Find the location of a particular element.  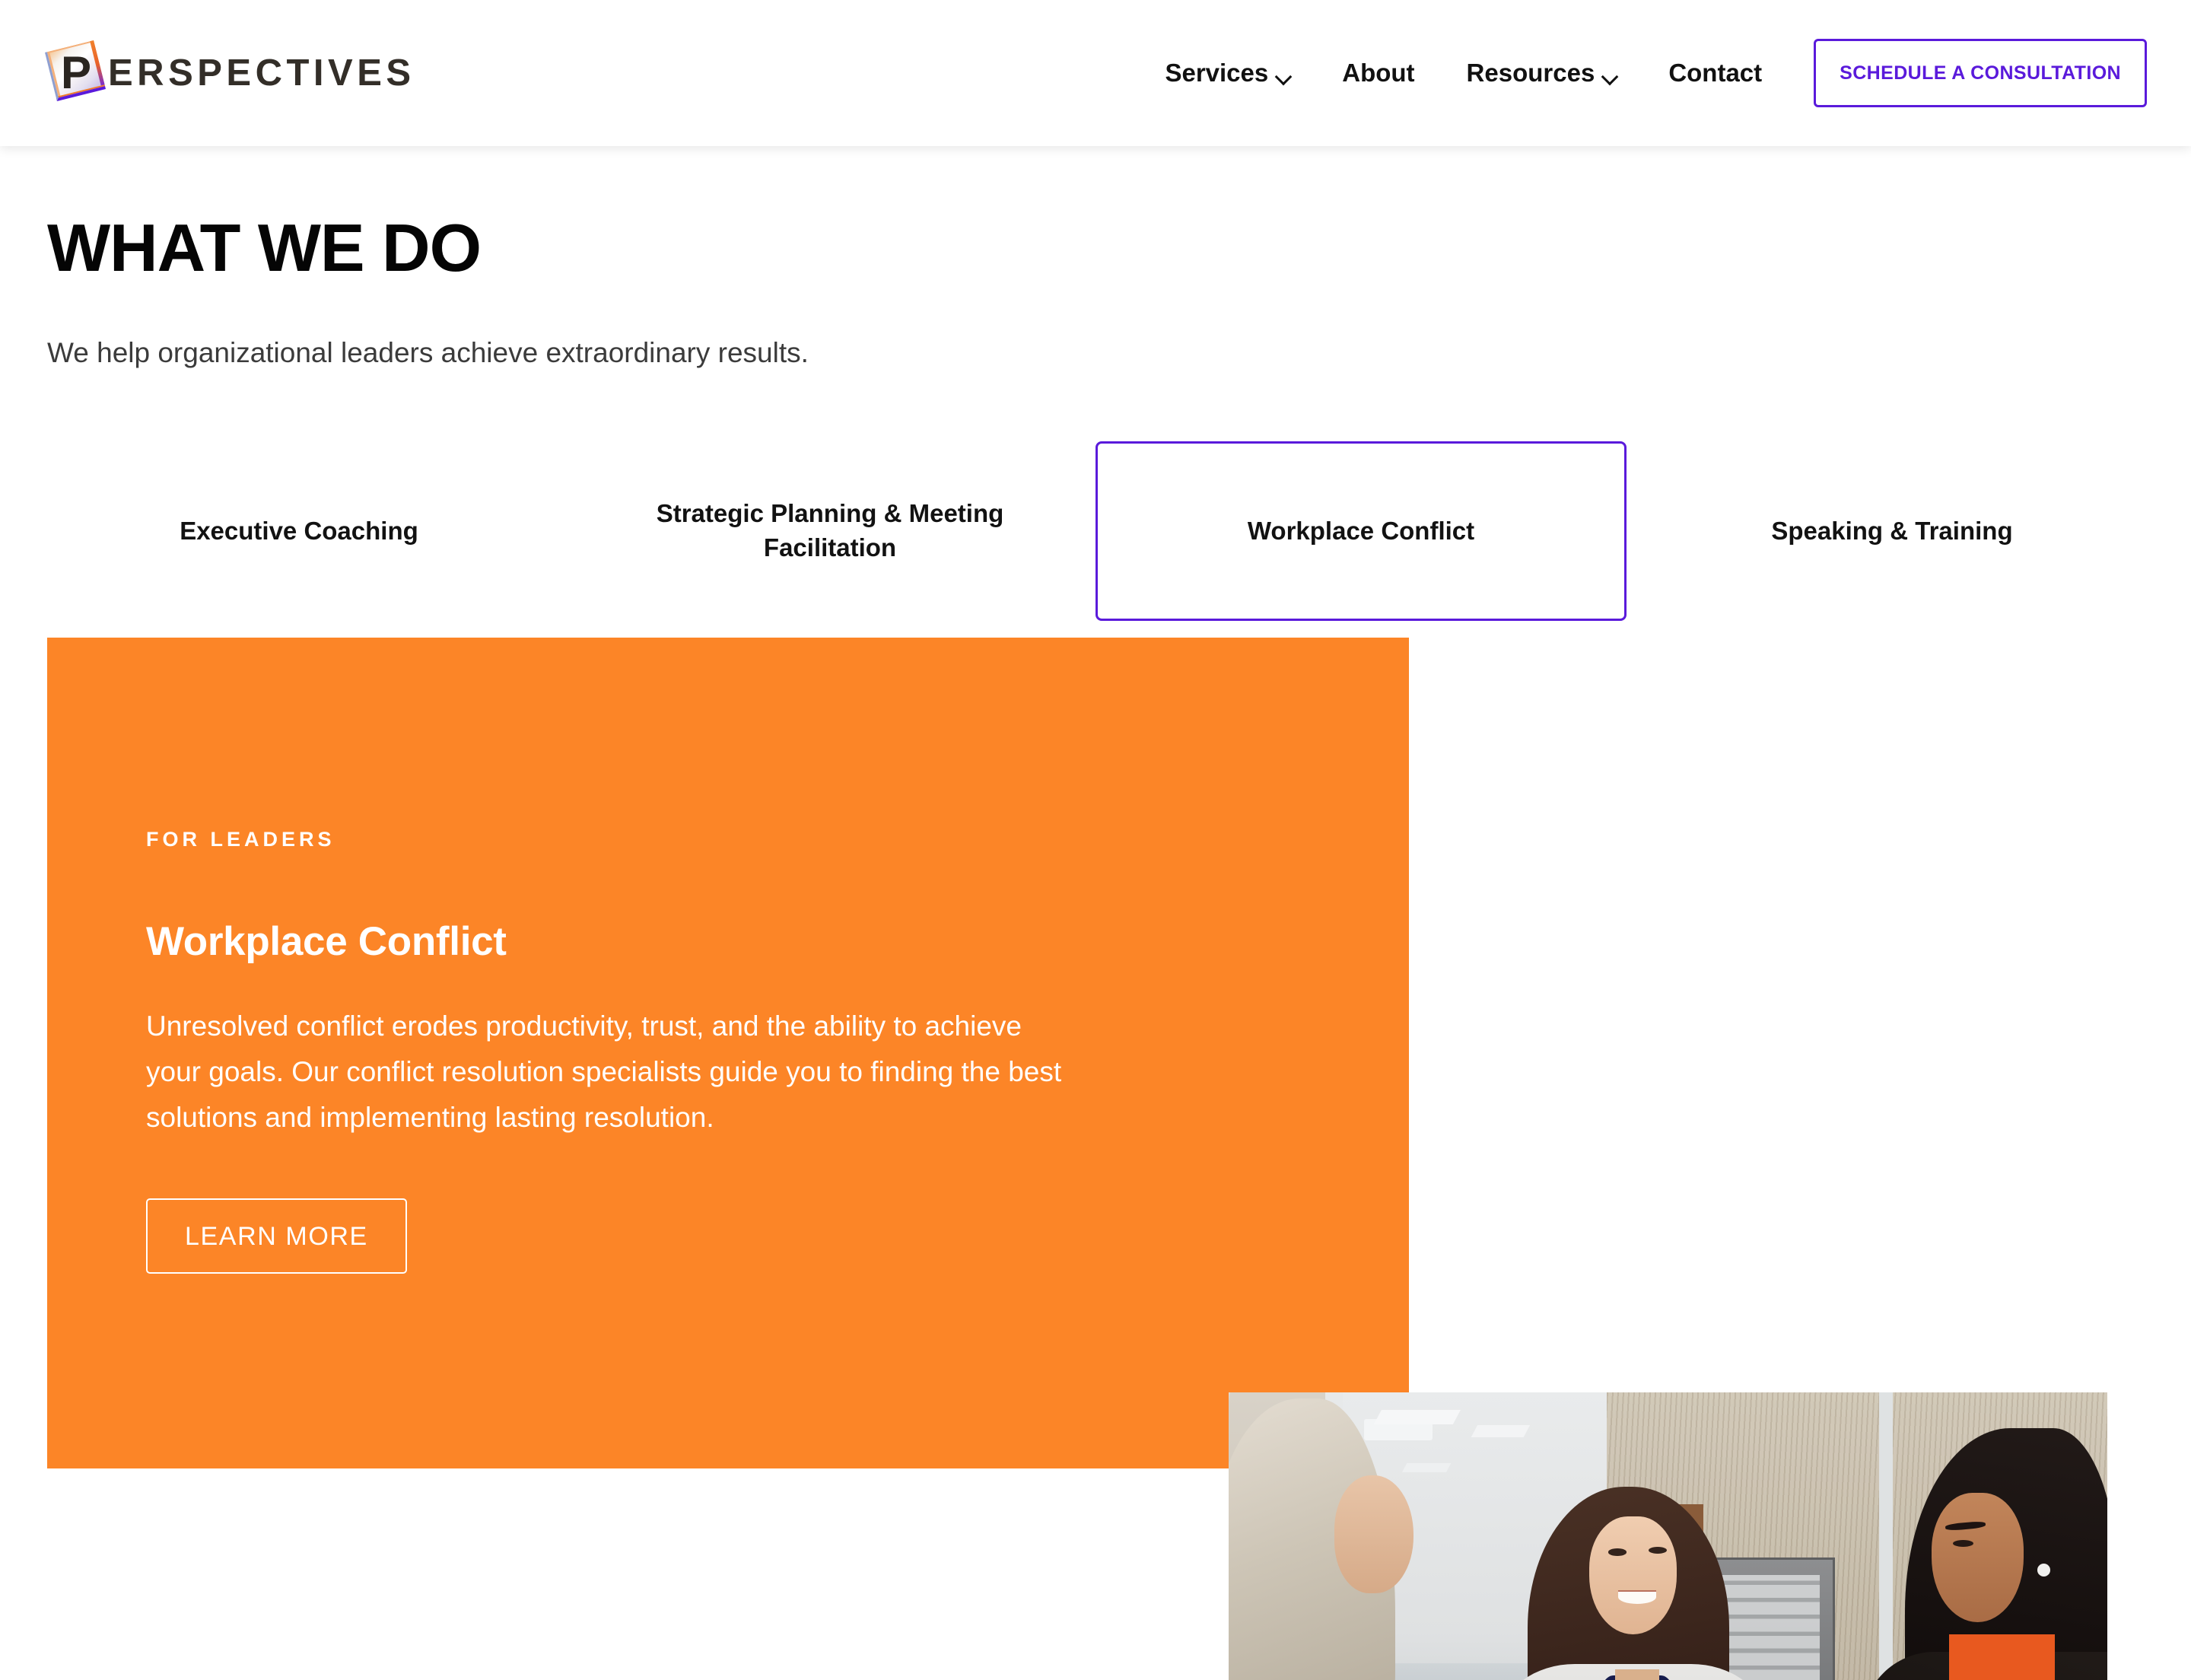

nav-item-about-label: About is located at coordinates (1378, 73).